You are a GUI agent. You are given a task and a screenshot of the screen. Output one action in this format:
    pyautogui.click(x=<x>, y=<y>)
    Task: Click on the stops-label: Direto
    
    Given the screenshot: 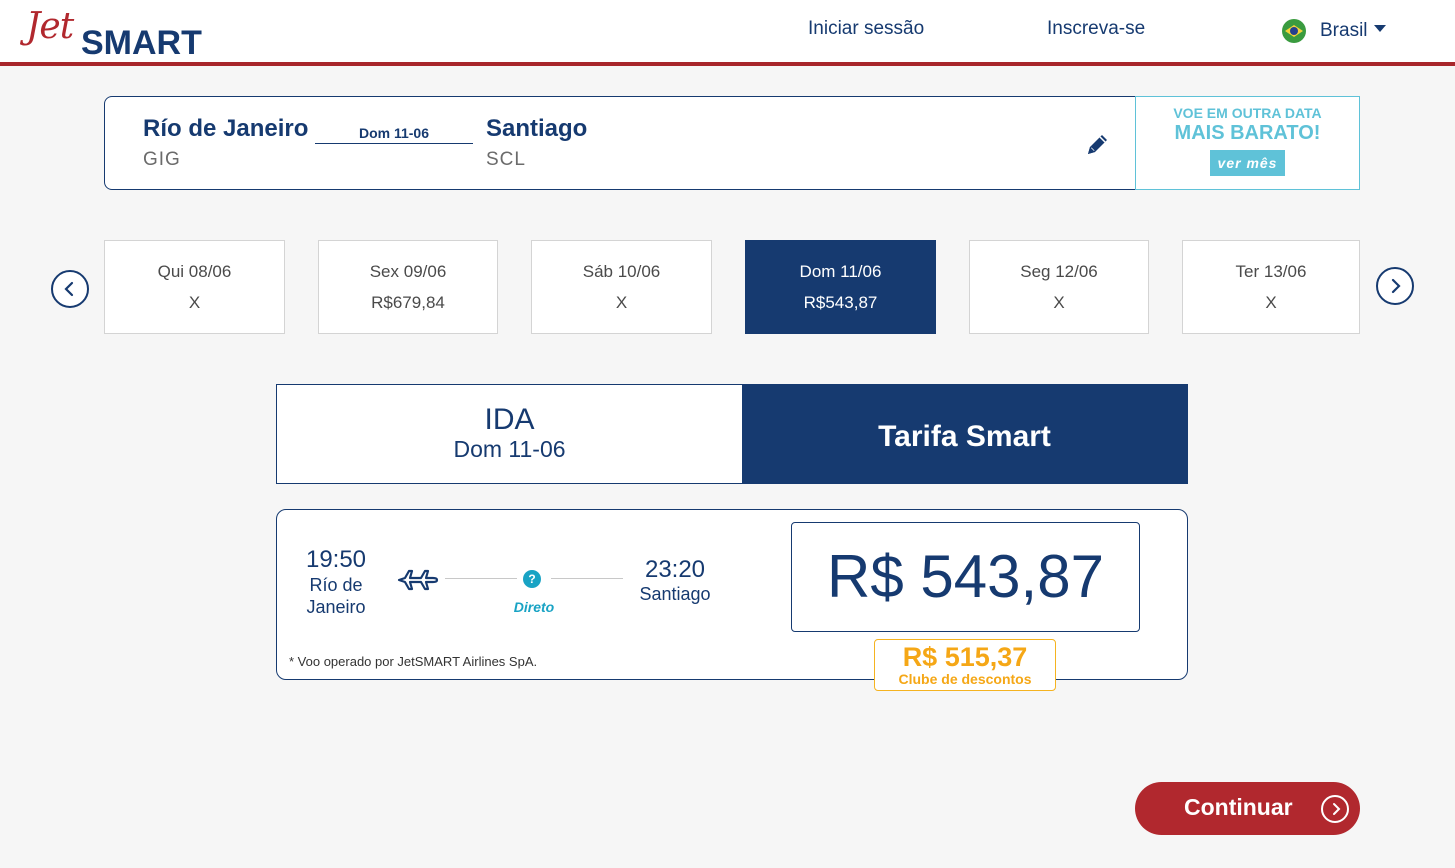 What is the action you would take?
    pyautogui.click(x=534, y=607)
    